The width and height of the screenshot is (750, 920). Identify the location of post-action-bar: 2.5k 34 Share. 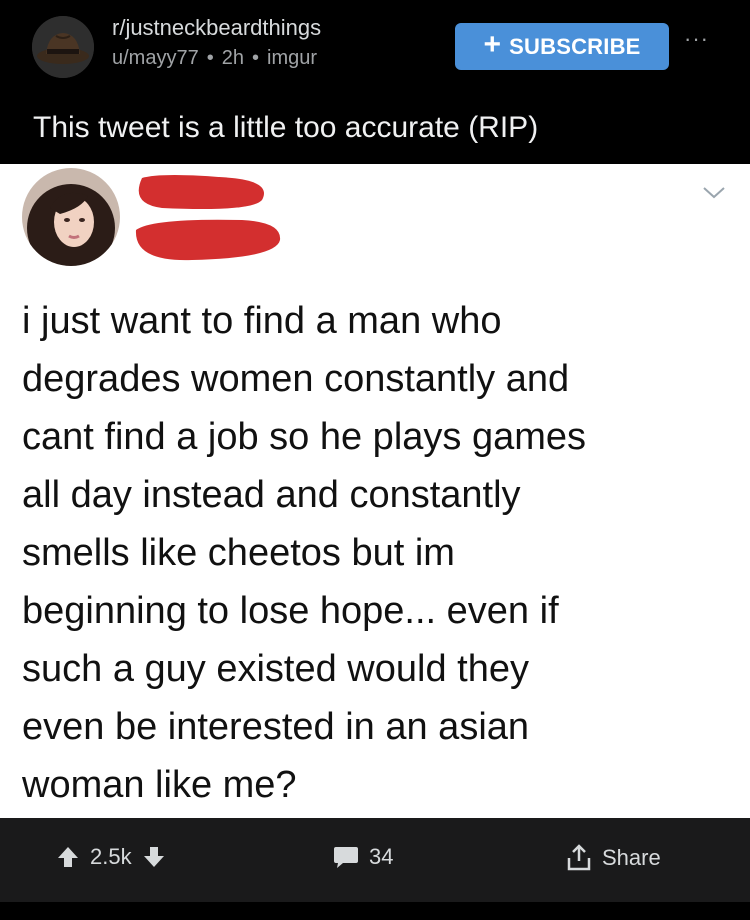
(375, 860).